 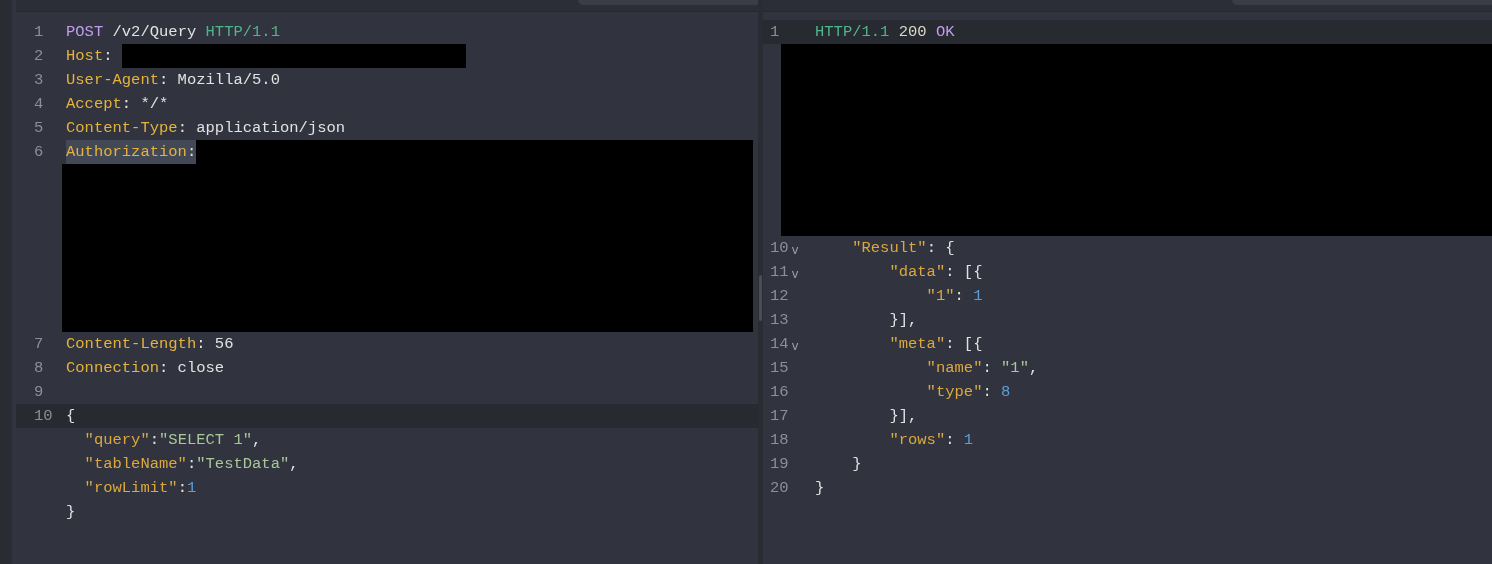 What do you see at coordinates (39, 56) in the screenshot?
I see `line-number: 2` at bounding box center [39, 56].